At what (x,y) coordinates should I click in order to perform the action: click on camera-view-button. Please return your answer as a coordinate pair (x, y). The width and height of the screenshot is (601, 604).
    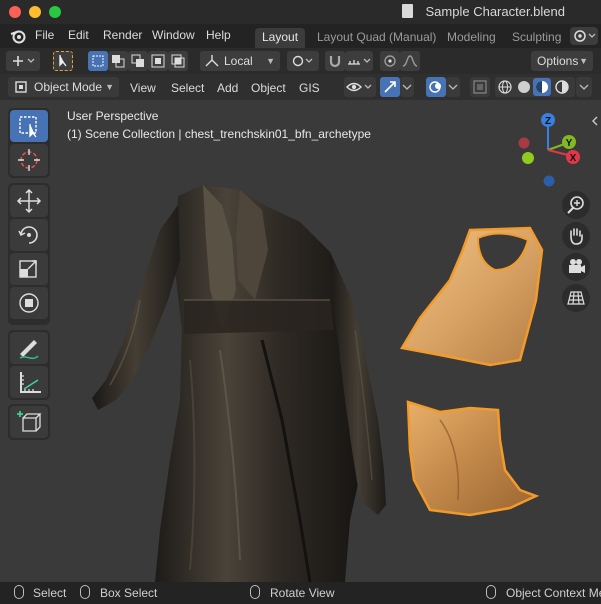
    Looking at the image, I should click on (576, 267).